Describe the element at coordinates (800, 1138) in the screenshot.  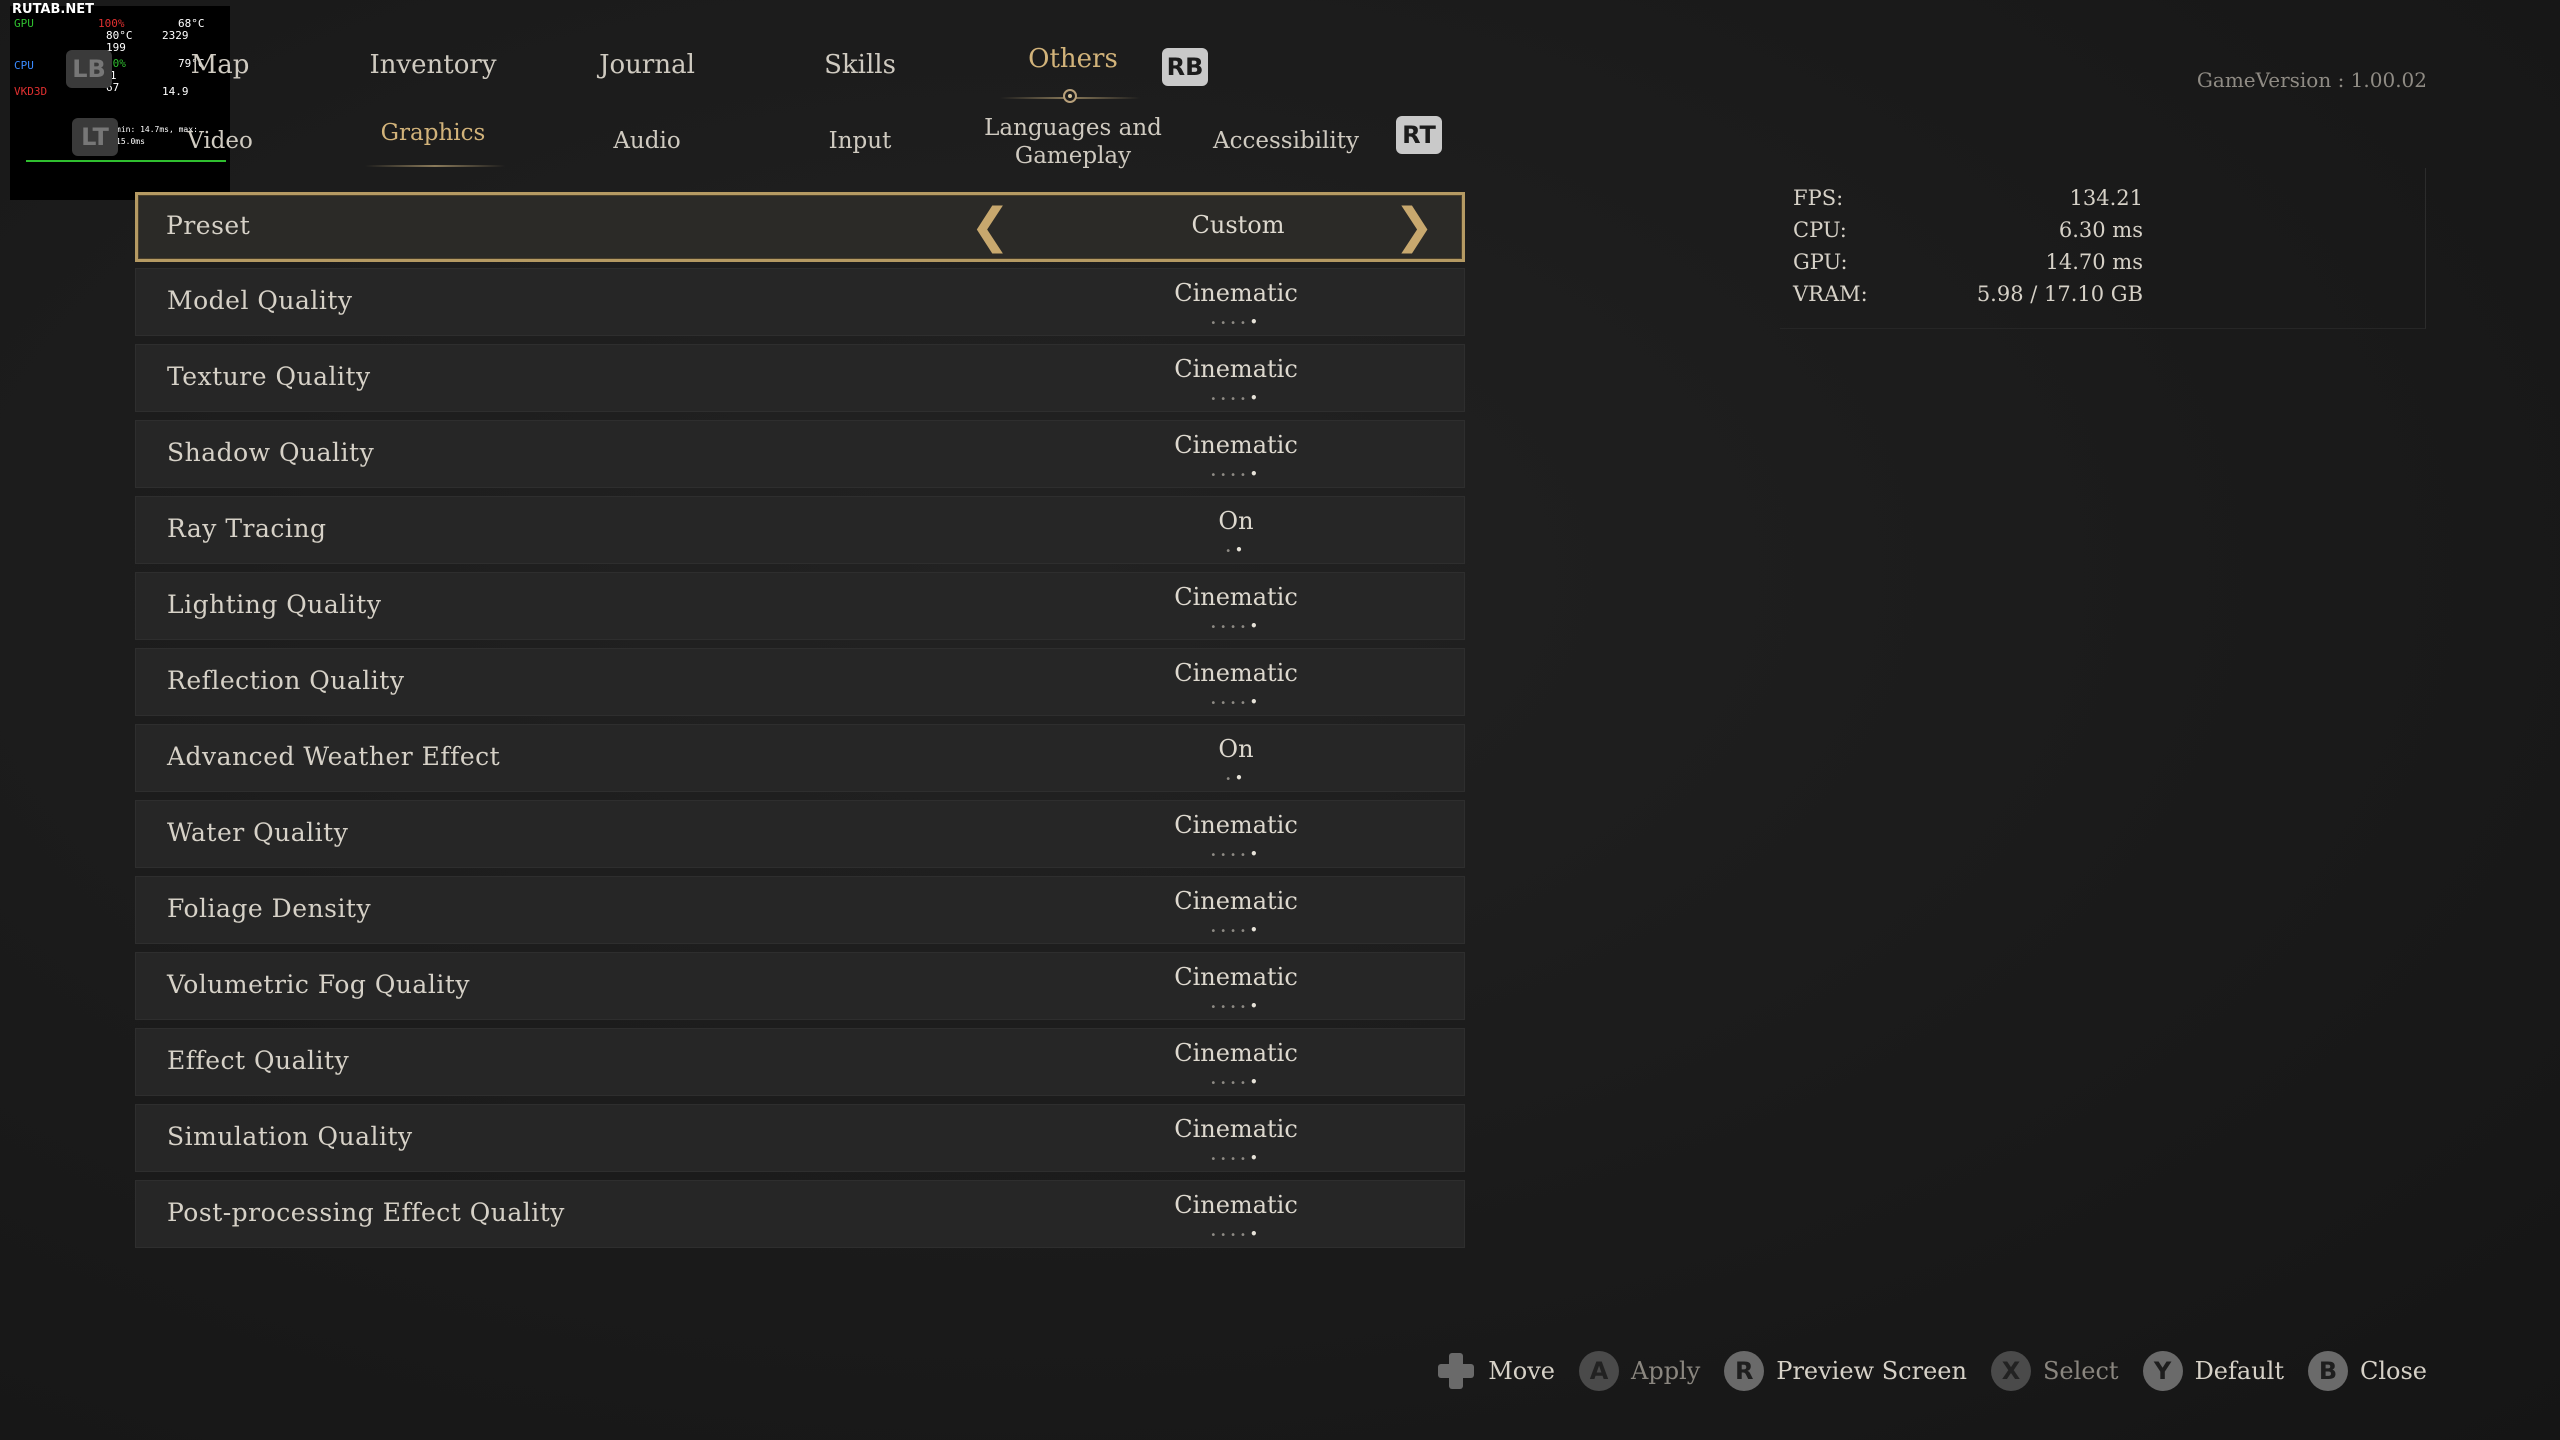
I see `setting-row: Simulation Quality Cinematic •••••` at that location.